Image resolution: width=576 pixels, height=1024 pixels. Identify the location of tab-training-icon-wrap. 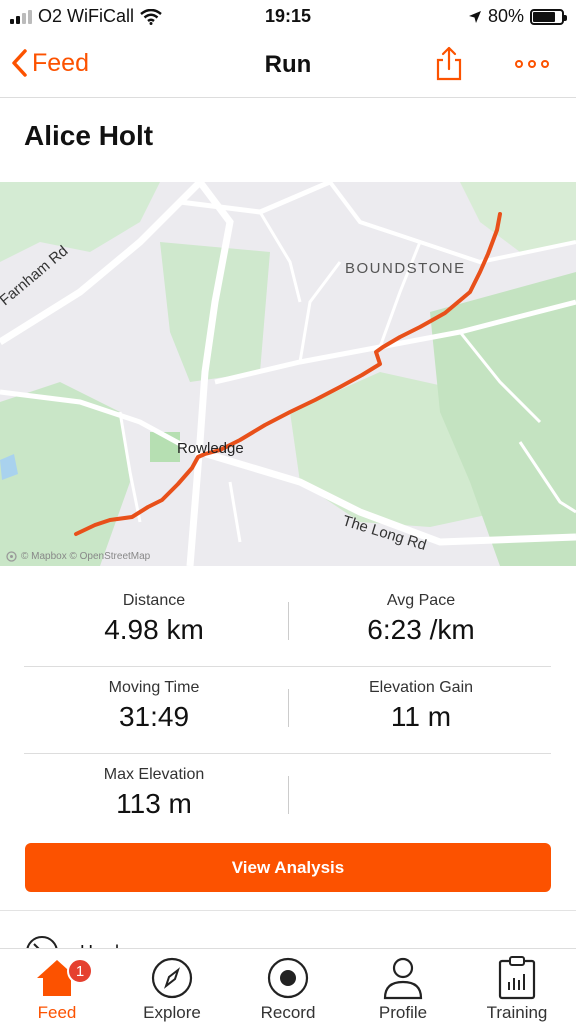
(517, 978).